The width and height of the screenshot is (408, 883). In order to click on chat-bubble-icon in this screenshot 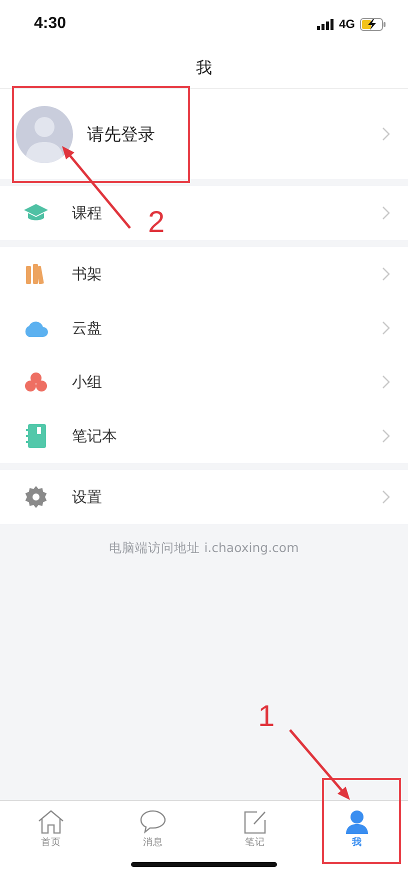, I will do `click(153, 822)`.